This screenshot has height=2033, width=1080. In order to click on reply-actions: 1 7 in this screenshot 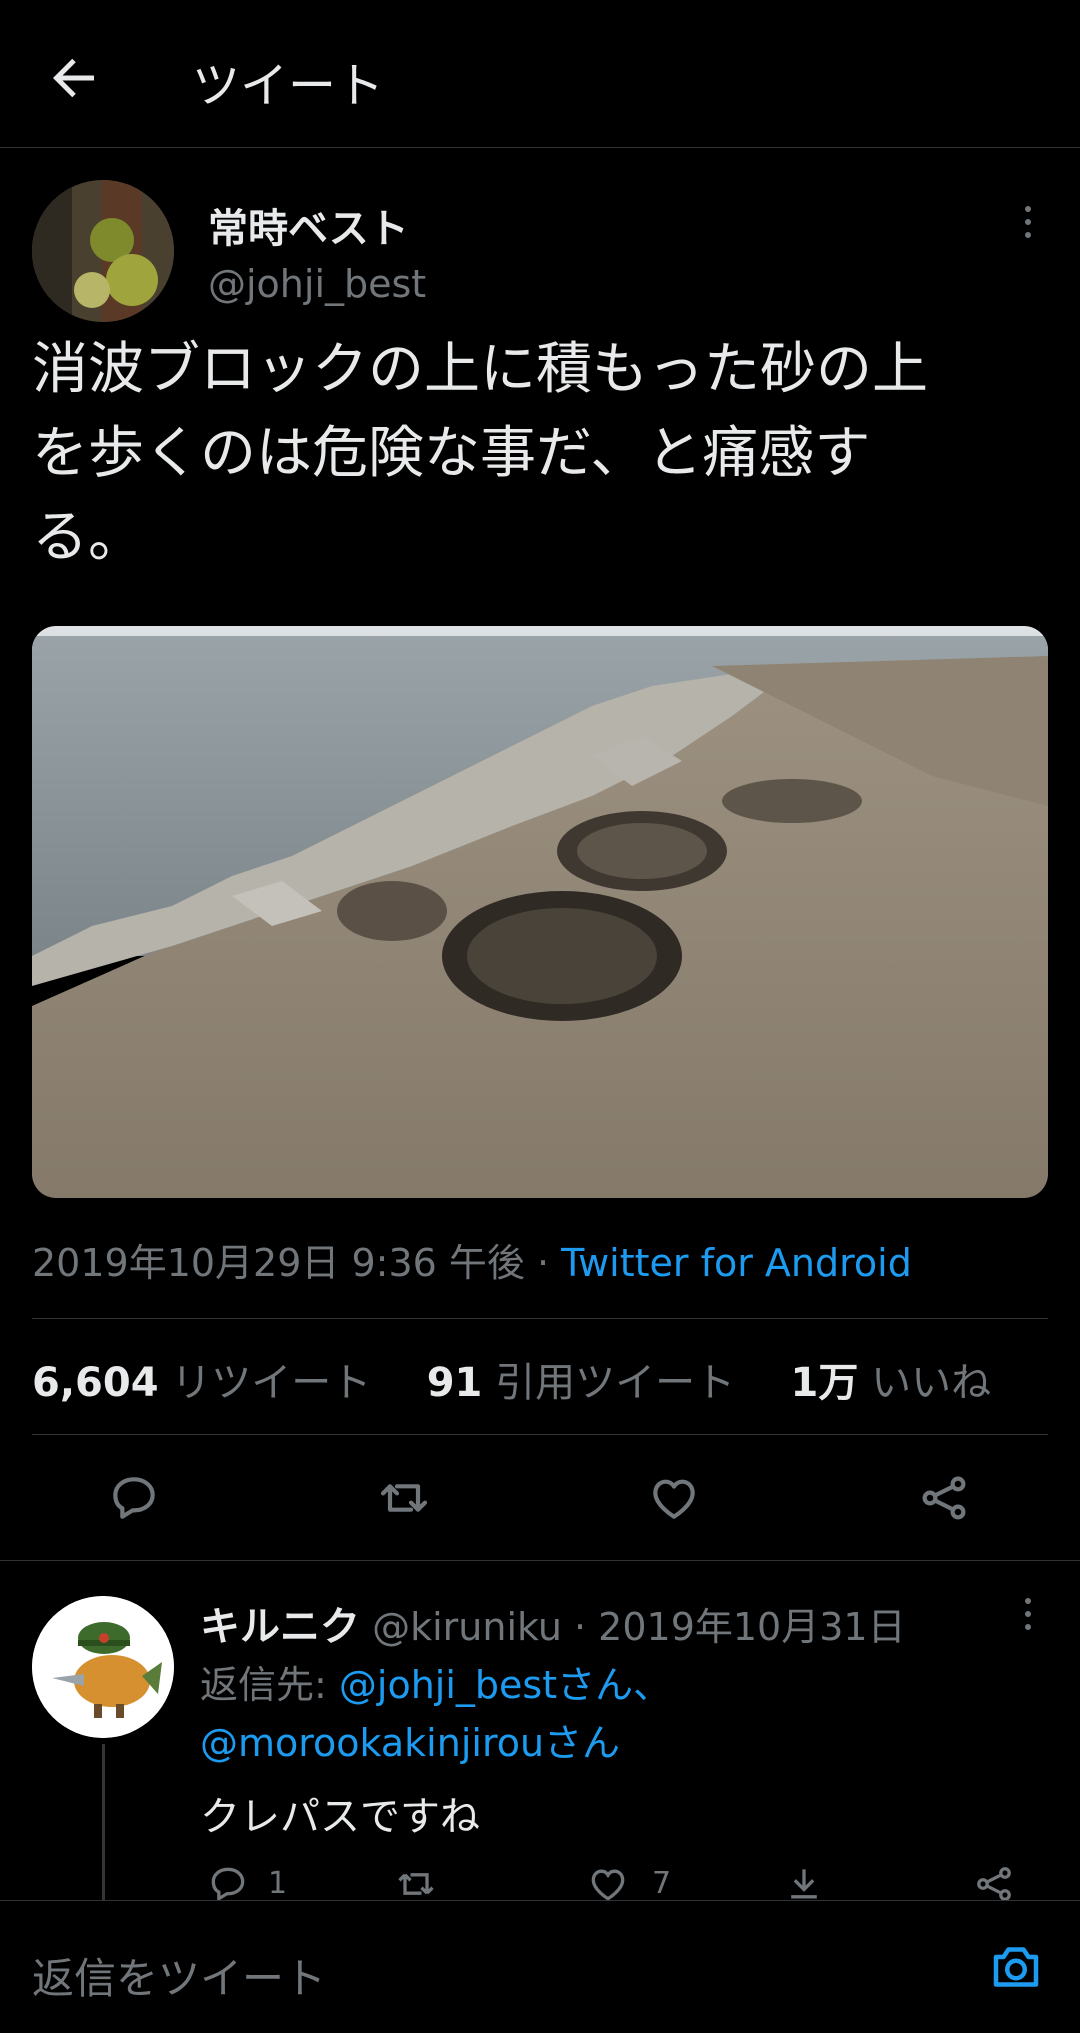, I will do `click(630, 1881)`.